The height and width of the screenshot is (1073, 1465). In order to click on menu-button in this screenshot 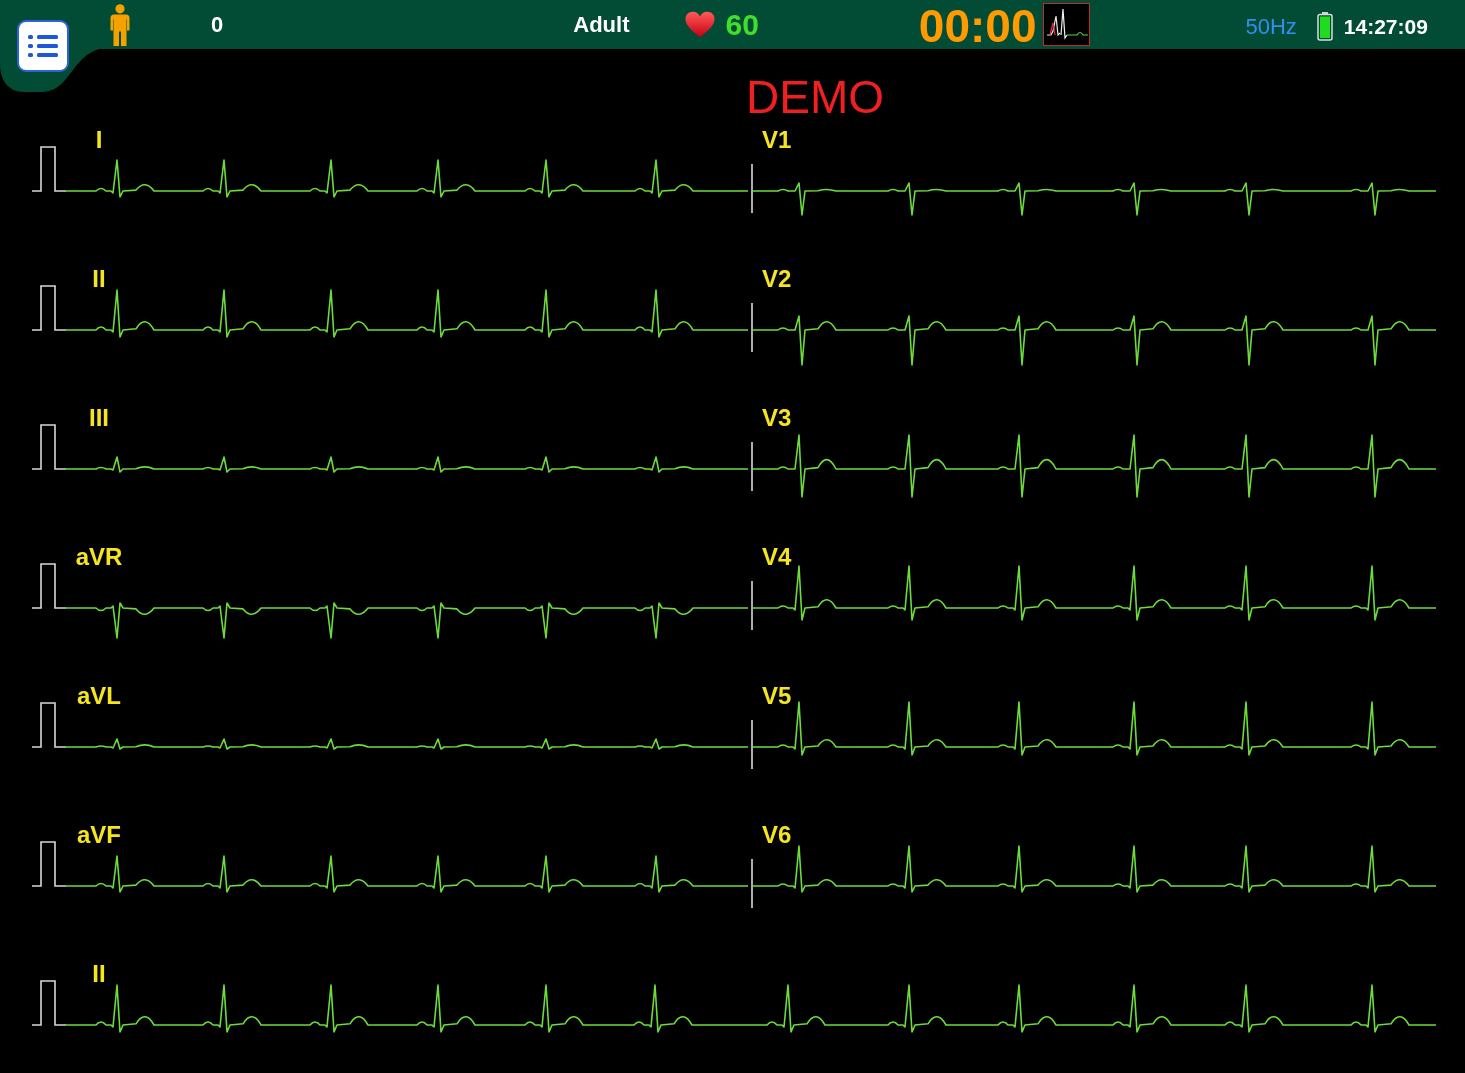, I will do `click(43, 46)`.